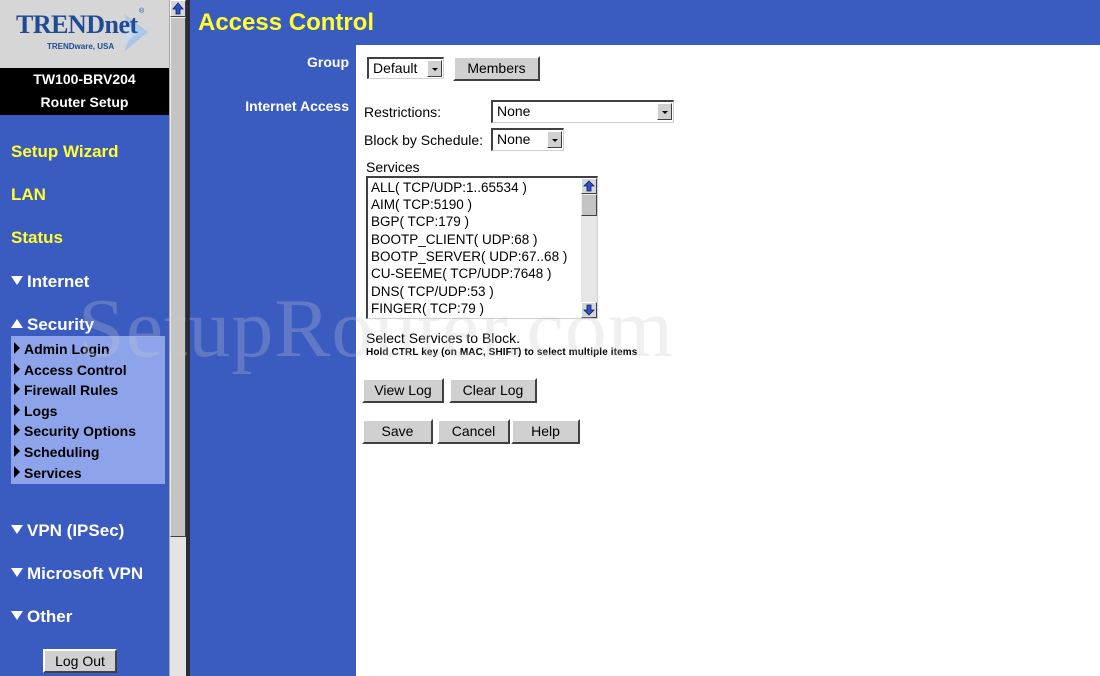 The width and height of the screenshot is (1100, 676). I want to click on submenu-label: Logs, so click(41, 411).